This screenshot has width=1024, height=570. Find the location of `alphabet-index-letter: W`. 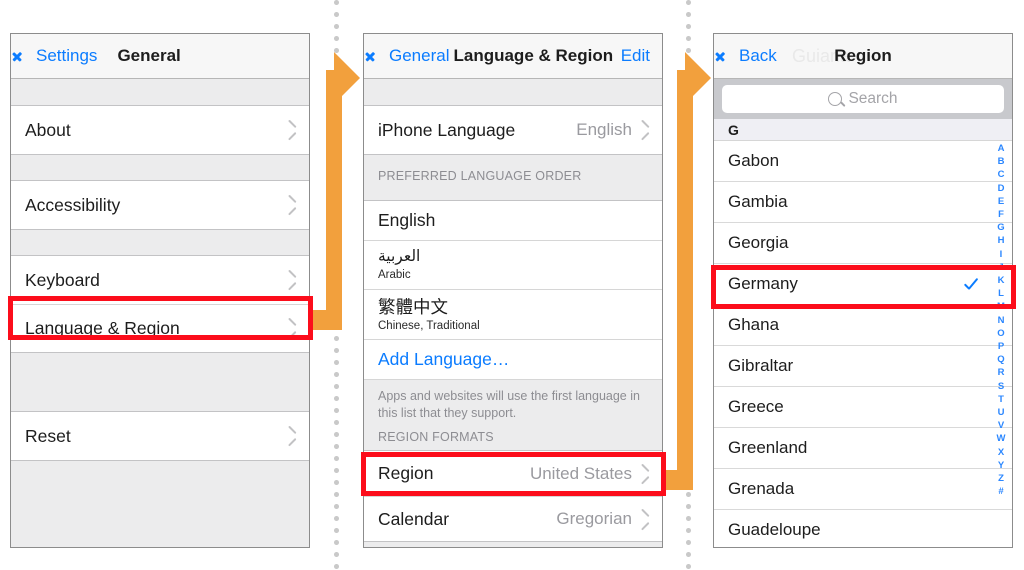

alphabet-index-letter: W is located at coordinates (1001, 438).